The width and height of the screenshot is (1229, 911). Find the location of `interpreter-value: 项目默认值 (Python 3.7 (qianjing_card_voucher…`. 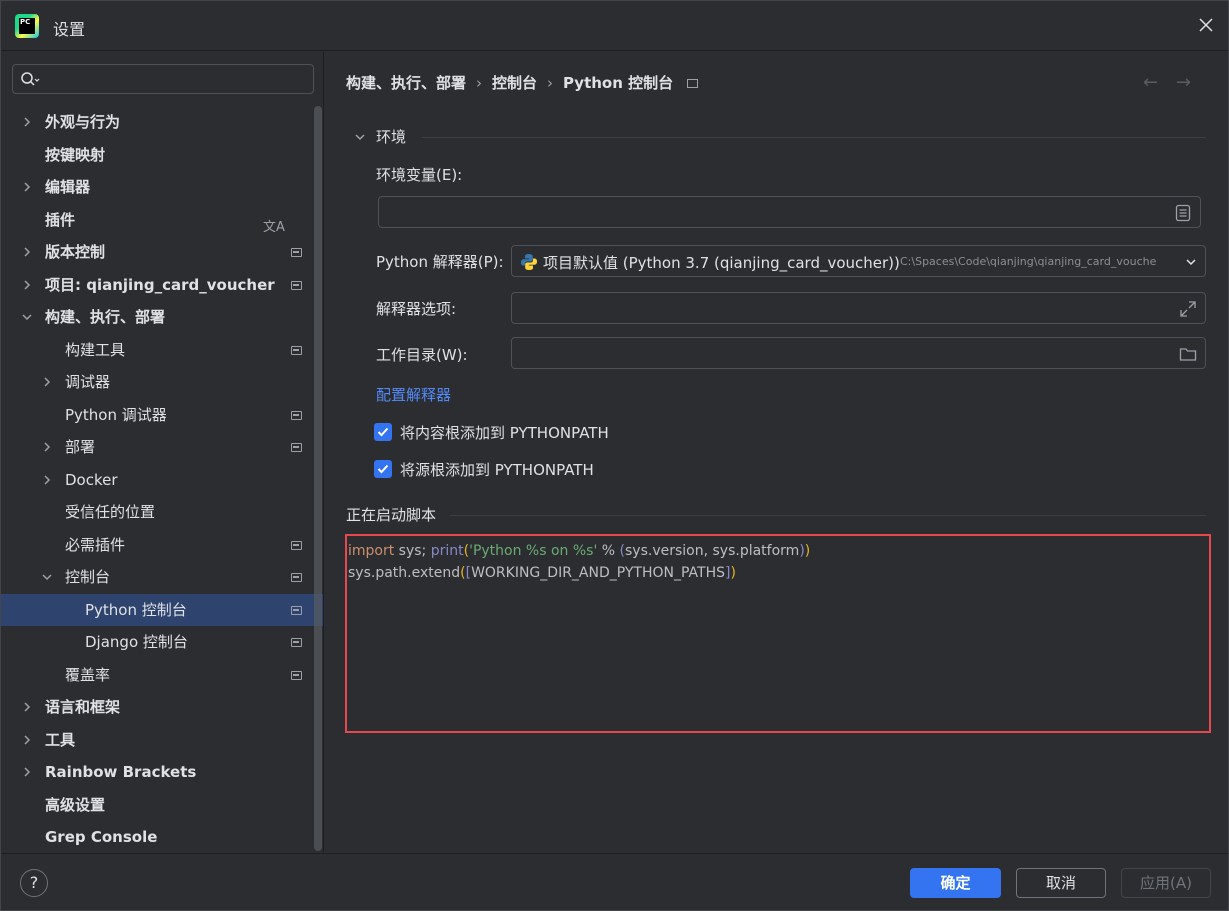

interpreter-value: 项目默认值 (Python 3.7 (qianjing_card_voucher… is located at coordinates (721, 263).